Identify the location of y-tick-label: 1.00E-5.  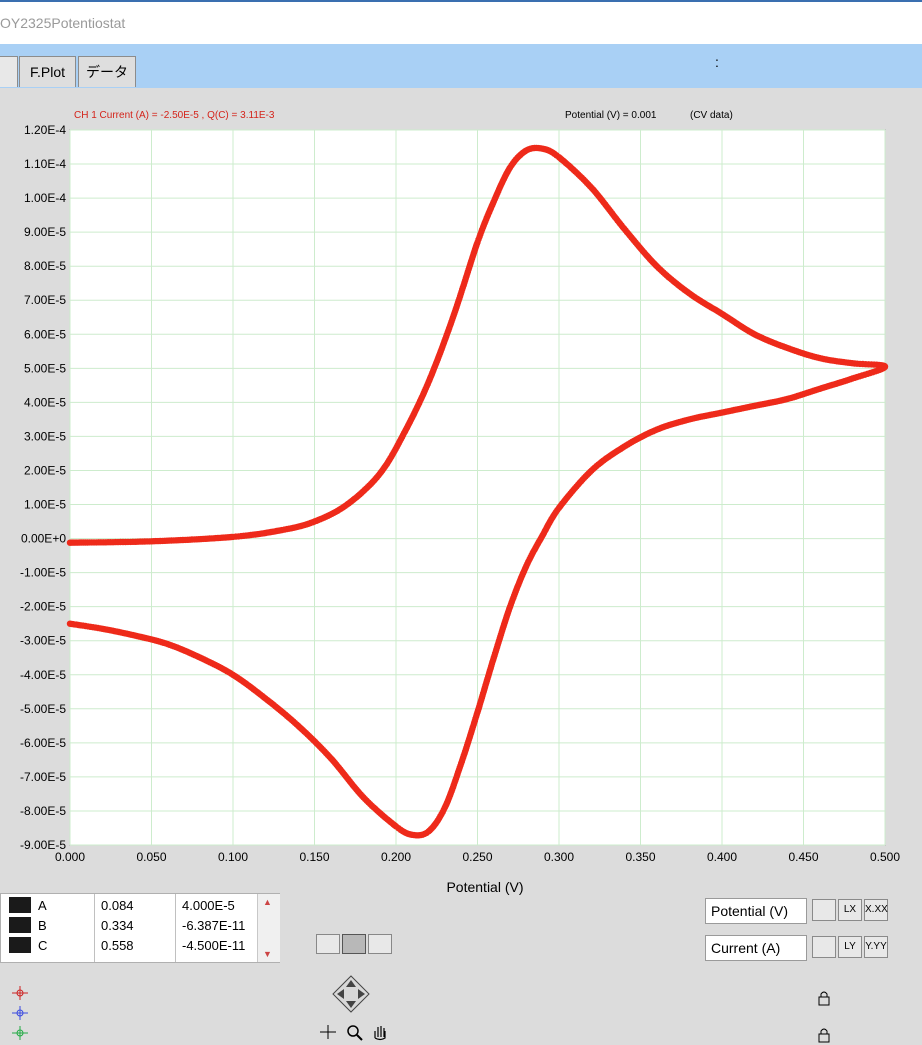
(45, 505).